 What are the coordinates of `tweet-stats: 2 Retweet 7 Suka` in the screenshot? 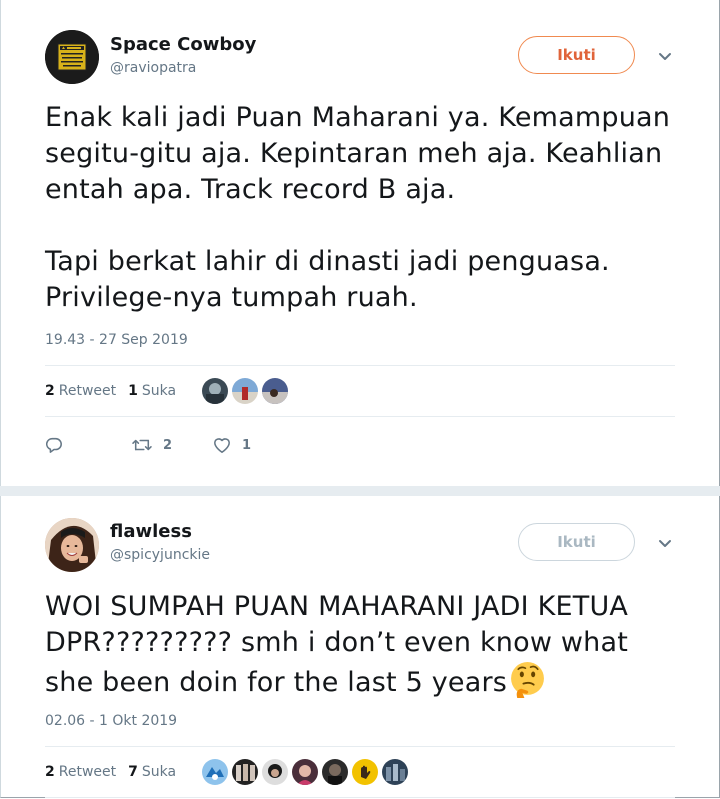 It's located at (360, 772).